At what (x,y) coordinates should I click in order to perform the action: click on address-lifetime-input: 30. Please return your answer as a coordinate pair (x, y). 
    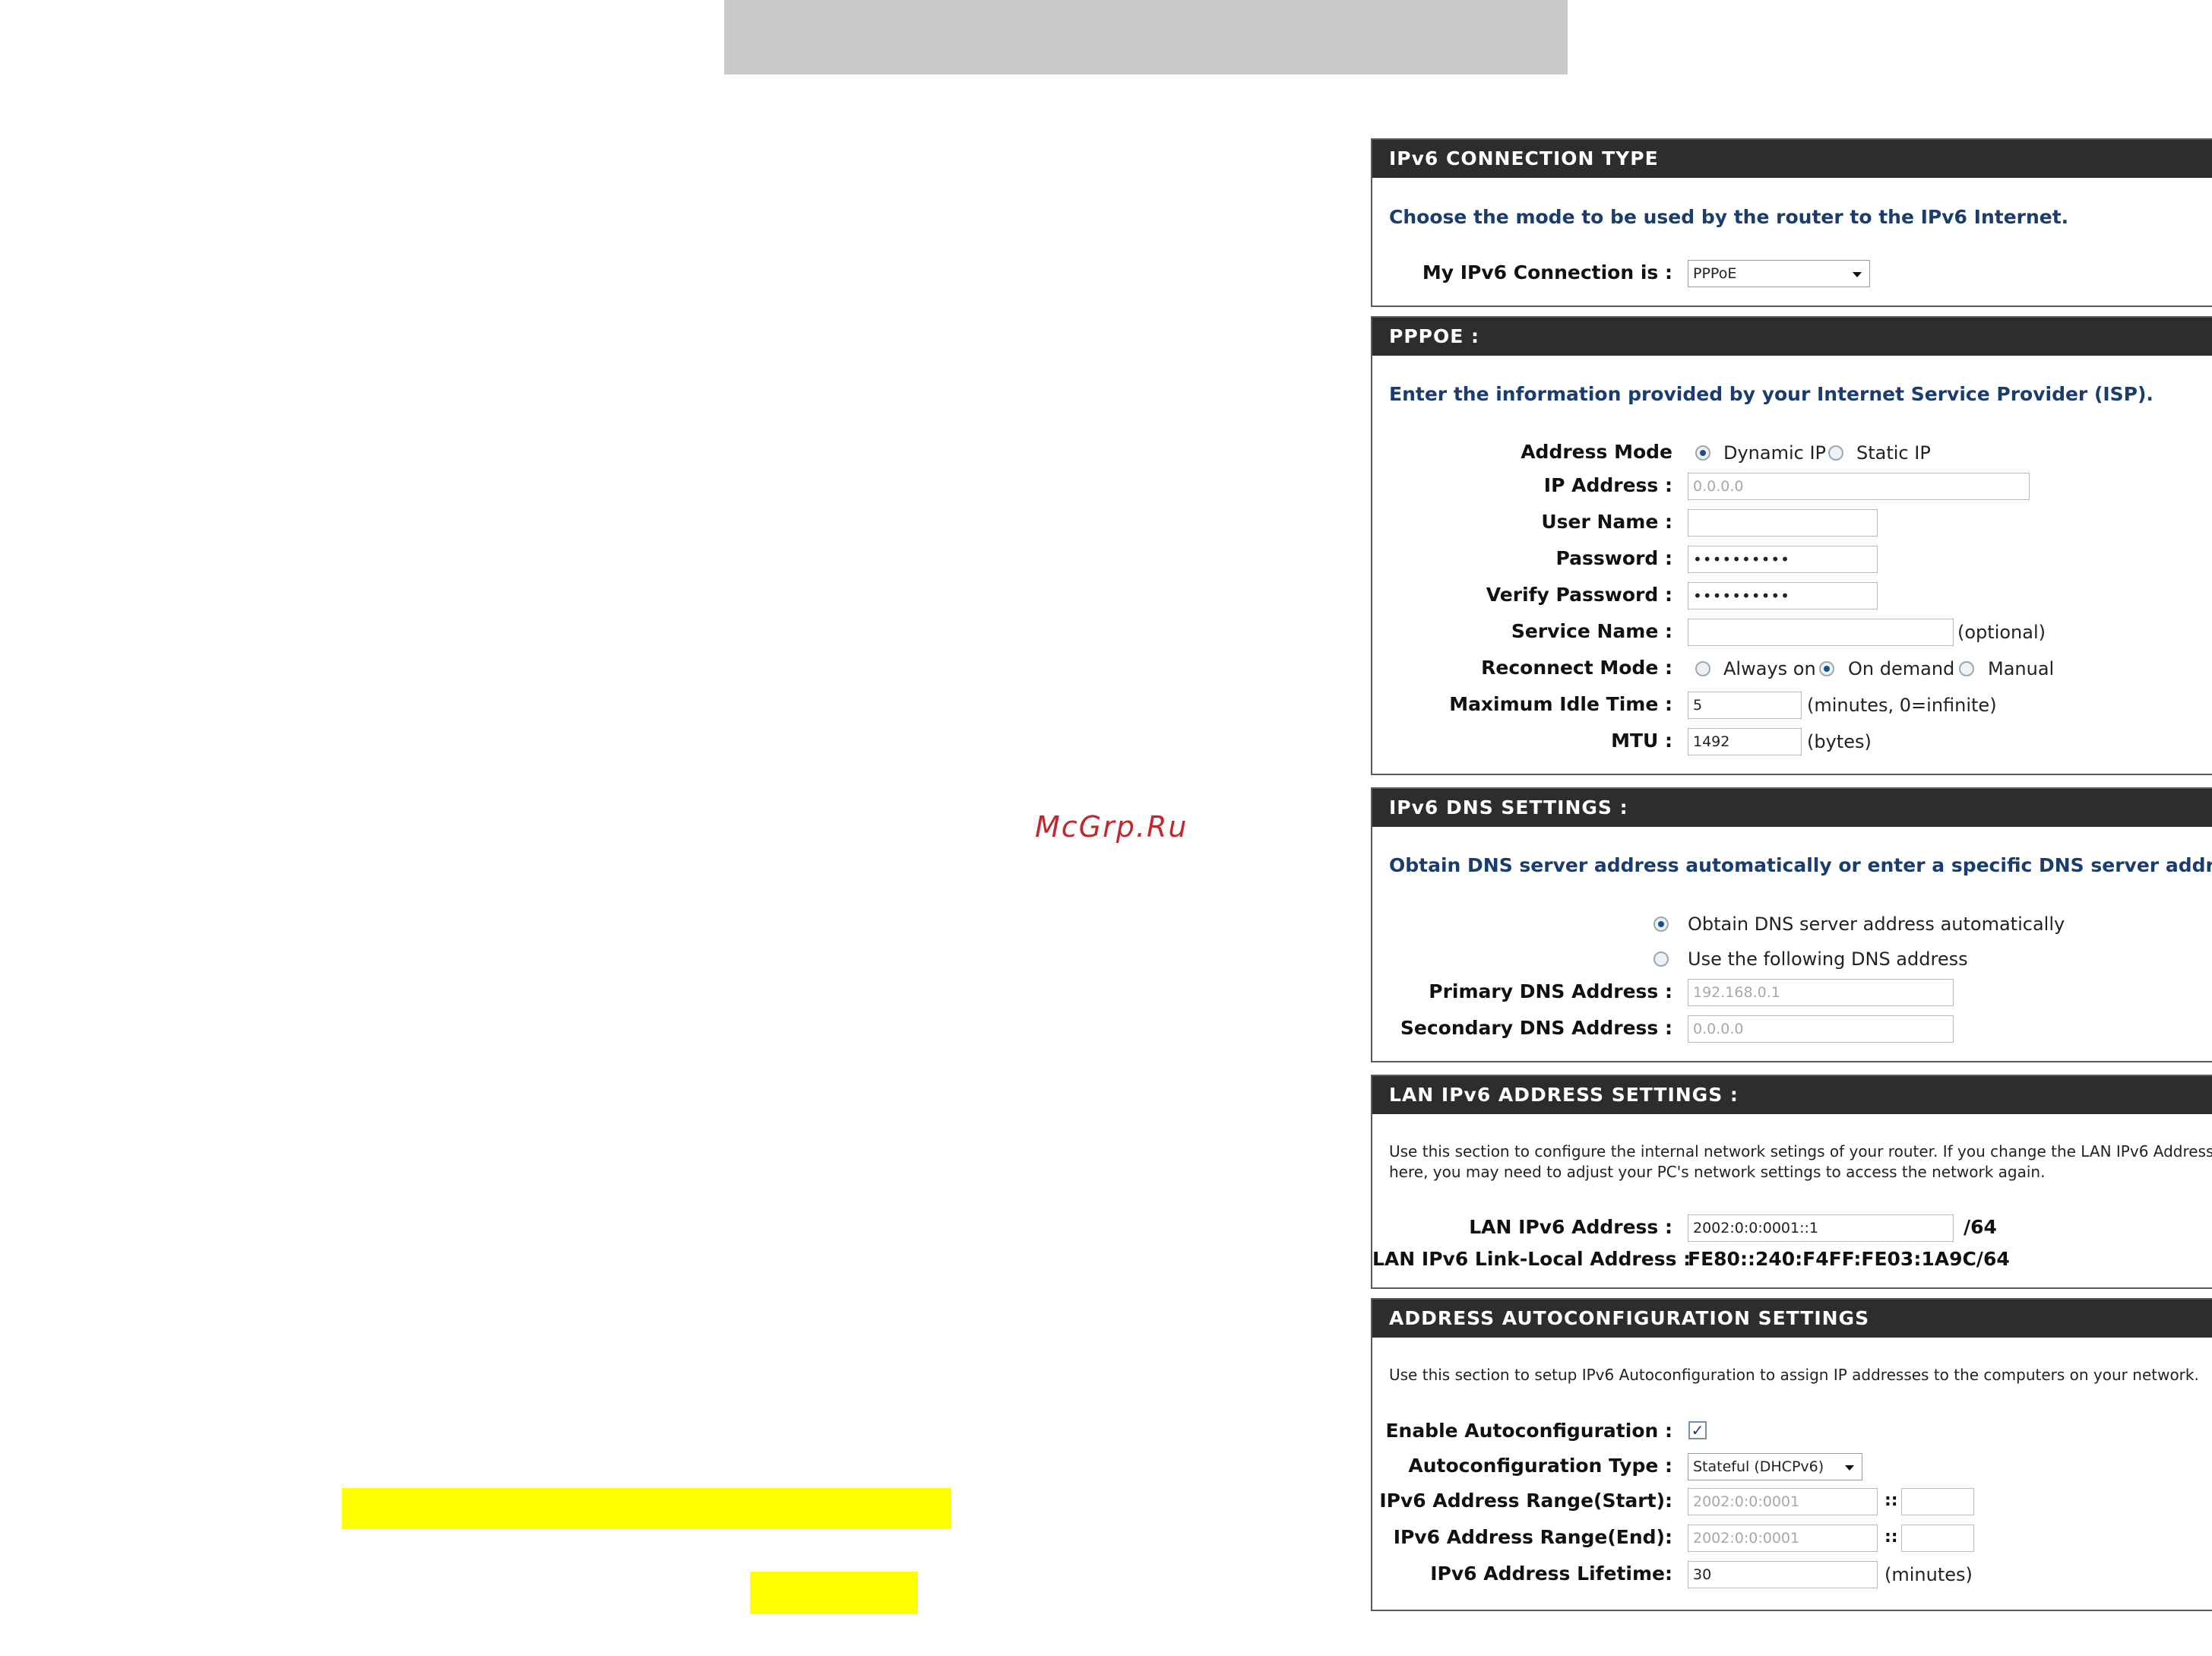
    Looking at the image, I should click on (1783, 1575).